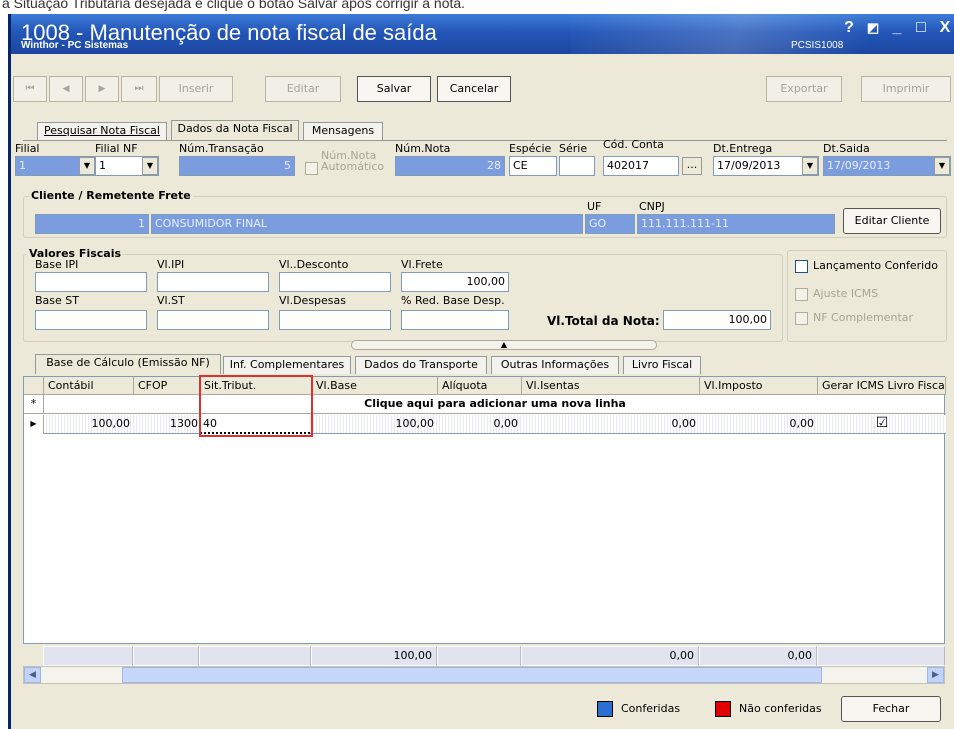 The width and height of the screenshot is (954, 729). What do you see at coordinates (892, 221) in the screenshot?
I see `edit-client-button: Editar Cliente` at bounding box center [892, 221].